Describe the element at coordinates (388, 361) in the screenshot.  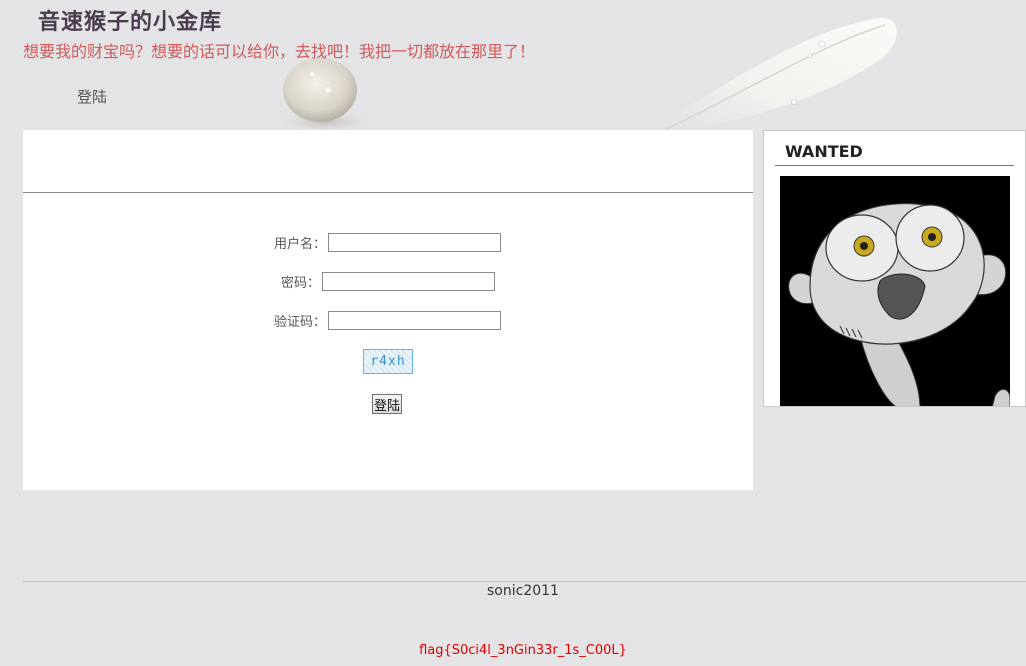
I see `captcha-image: r4xh` at that location.